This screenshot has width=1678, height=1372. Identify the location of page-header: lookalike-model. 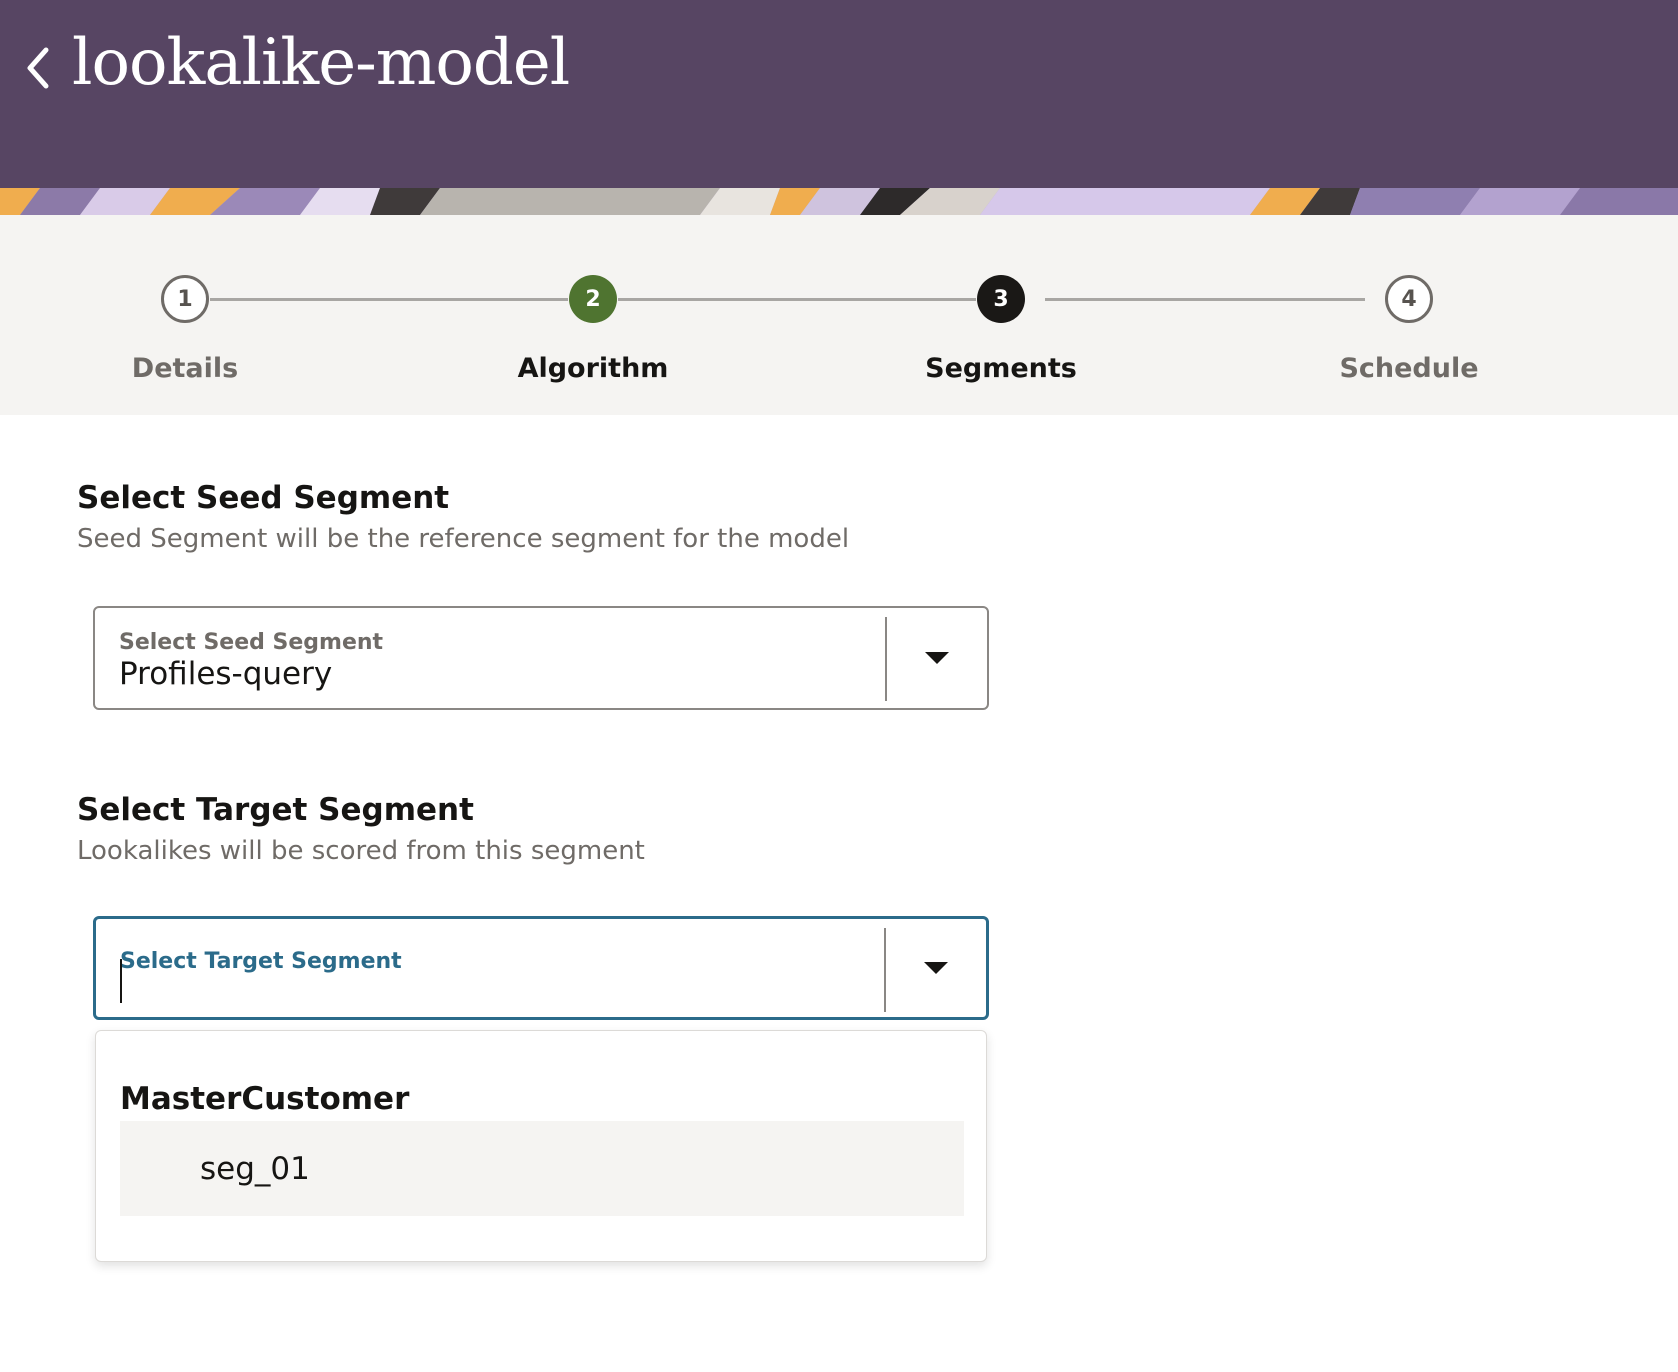
(839, 94).